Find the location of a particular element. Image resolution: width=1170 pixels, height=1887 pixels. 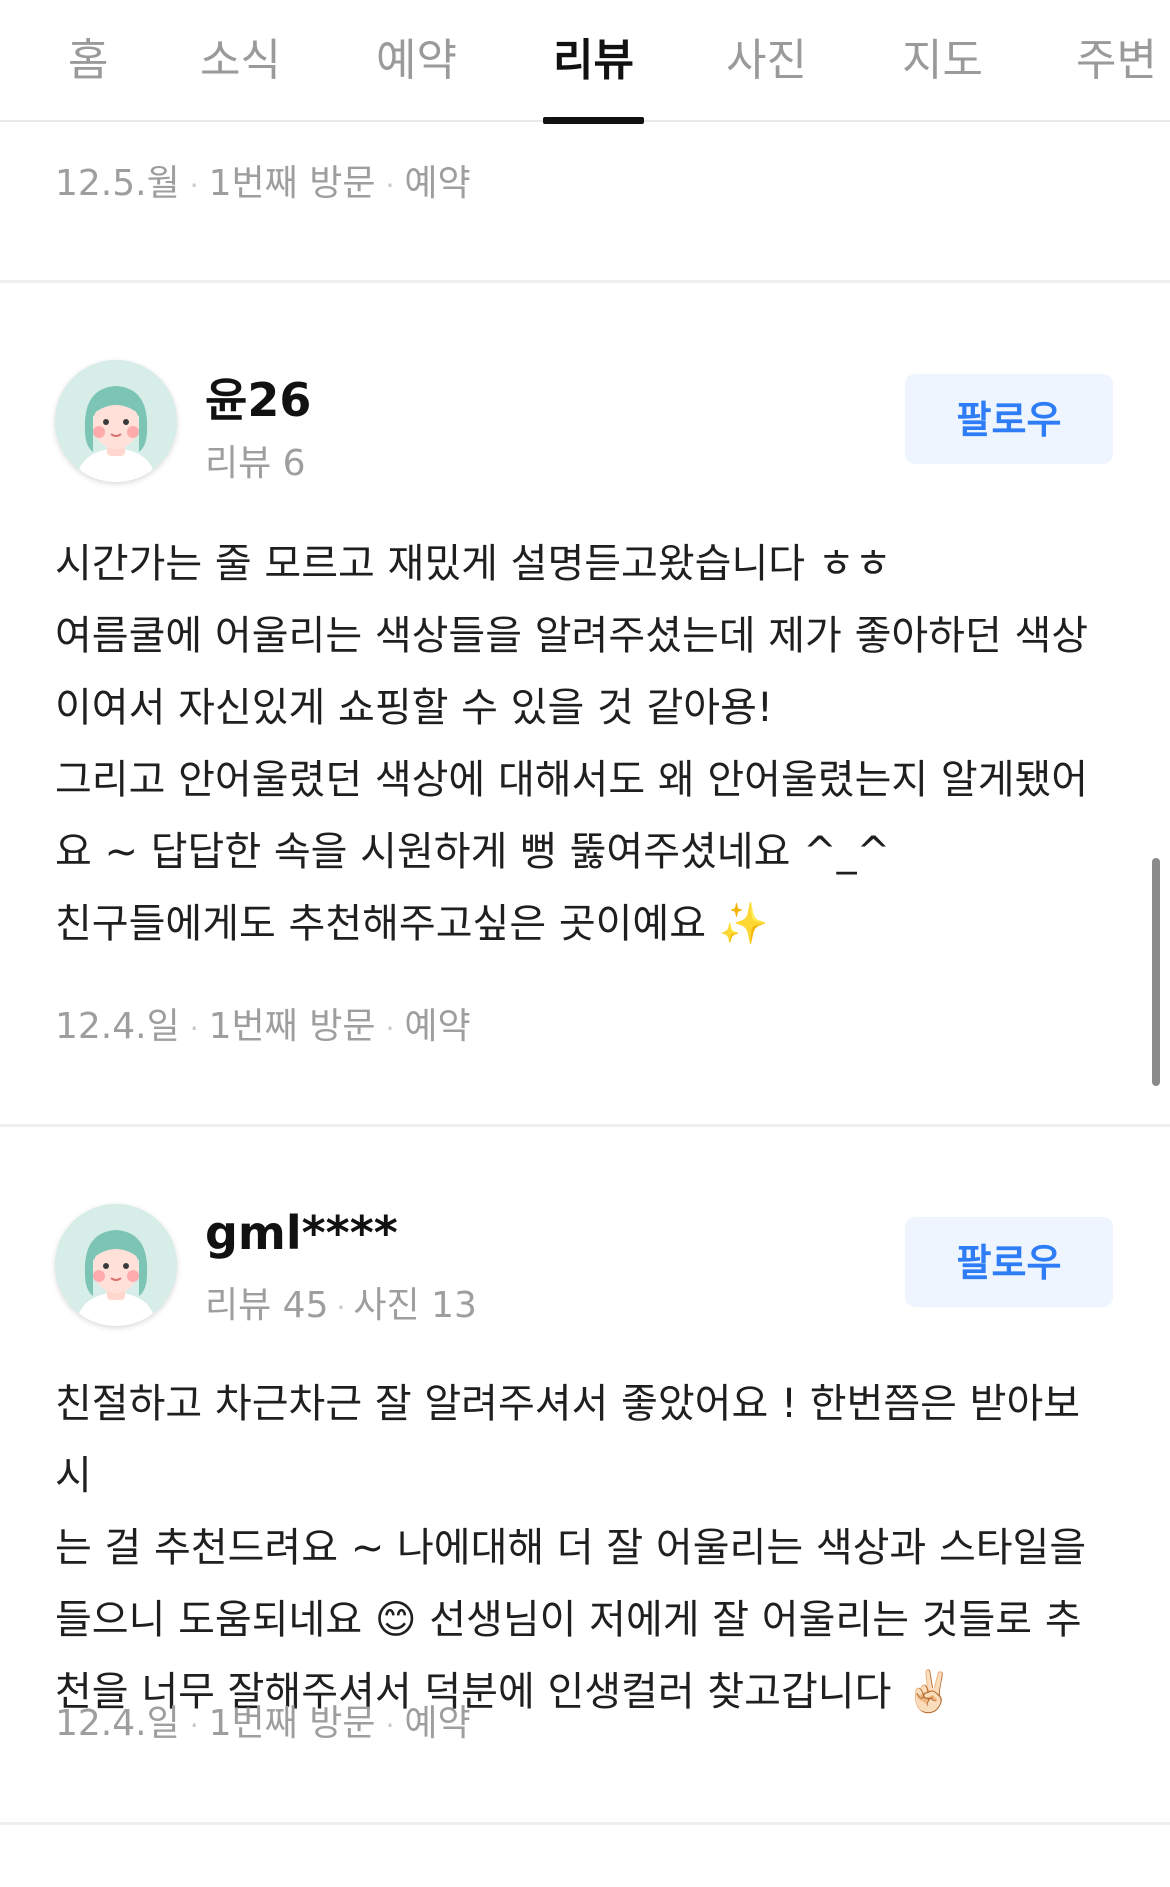

review-line: 들으니 도움되네요 😊 선생님이 저에게 잘 어울리는 것들로 추 is located at coordinates (568, 1620).